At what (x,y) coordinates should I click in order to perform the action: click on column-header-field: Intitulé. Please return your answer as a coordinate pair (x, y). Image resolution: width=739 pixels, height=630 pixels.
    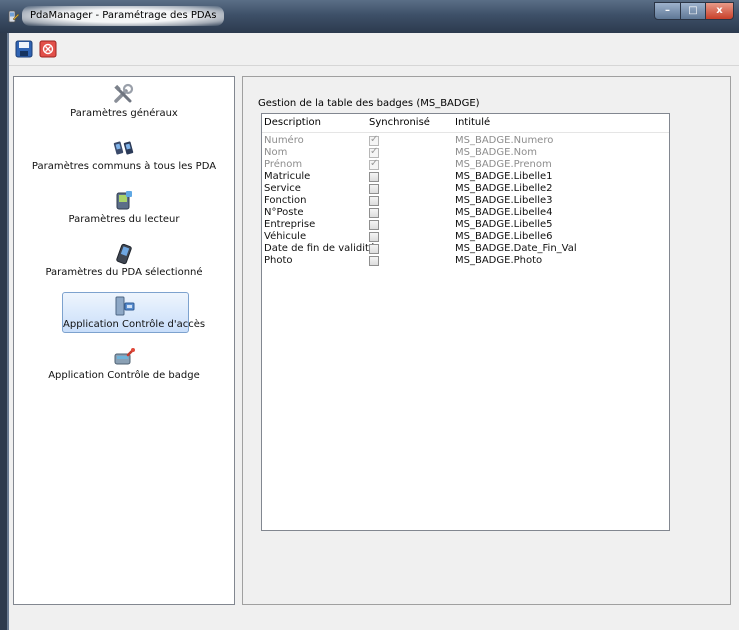
    Looking at the image, I should click on (472, 122).